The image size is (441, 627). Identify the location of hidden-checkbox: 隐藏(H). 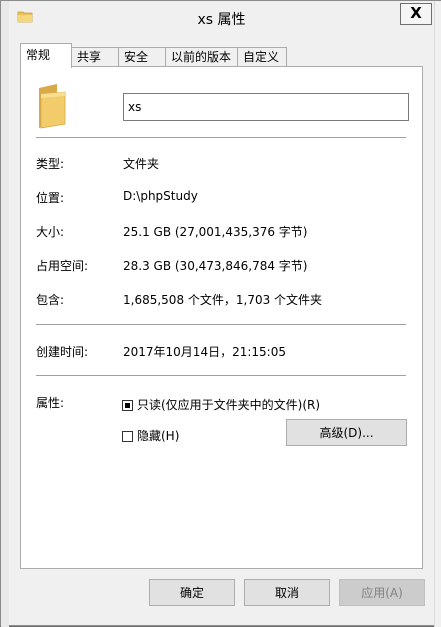
(150, 435).